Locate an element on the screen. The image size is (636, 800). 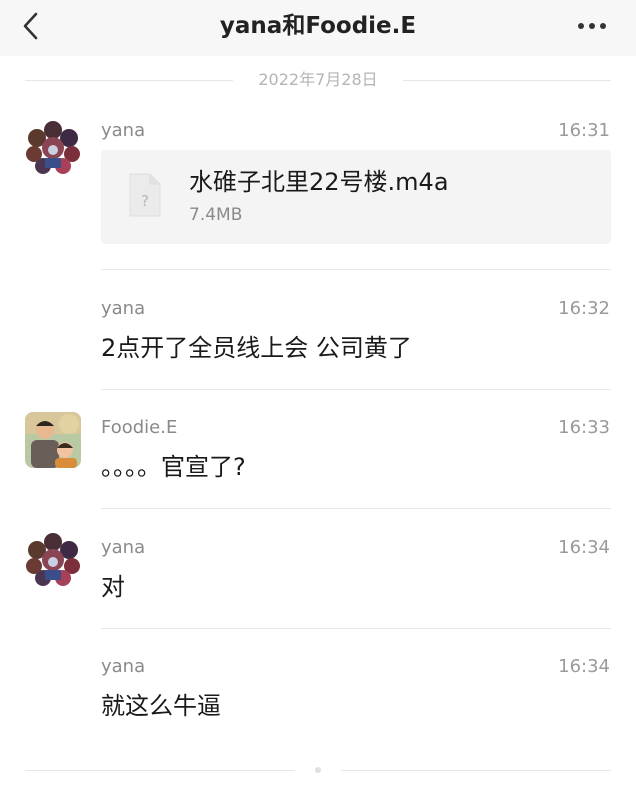
message-text: 2点开了全员线上会 公司黄了 is located at coordinates (256, 348).